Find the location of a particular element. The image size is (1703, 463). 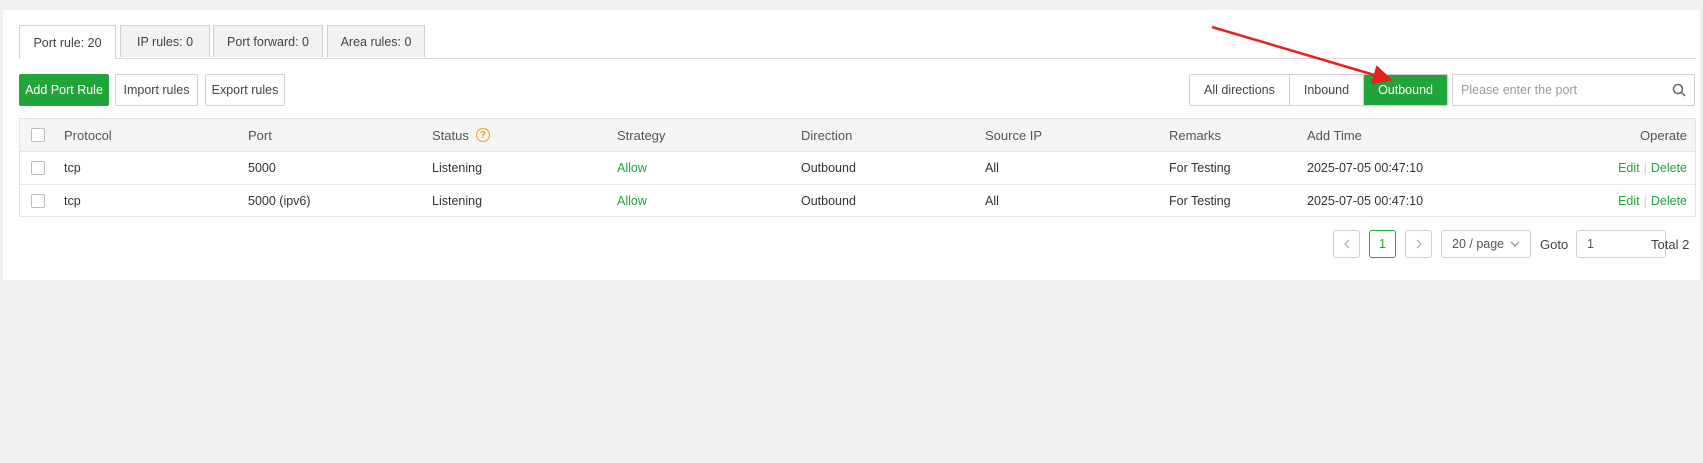

select-all-checkbox is located at coordinates (38, 135).